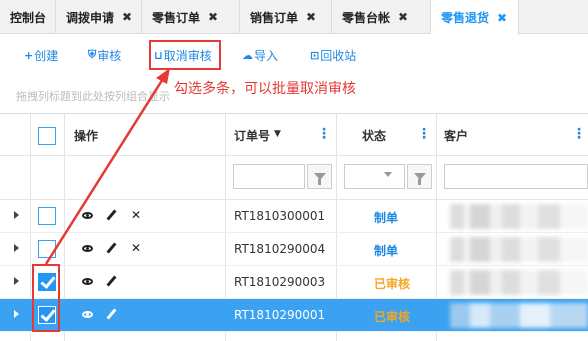 This screenshot has height=341, width=588. What do you see at coordinates (465, 18) in the screenshot?
I see `tab-label: 零售退货` at bounding box center [465, 18].